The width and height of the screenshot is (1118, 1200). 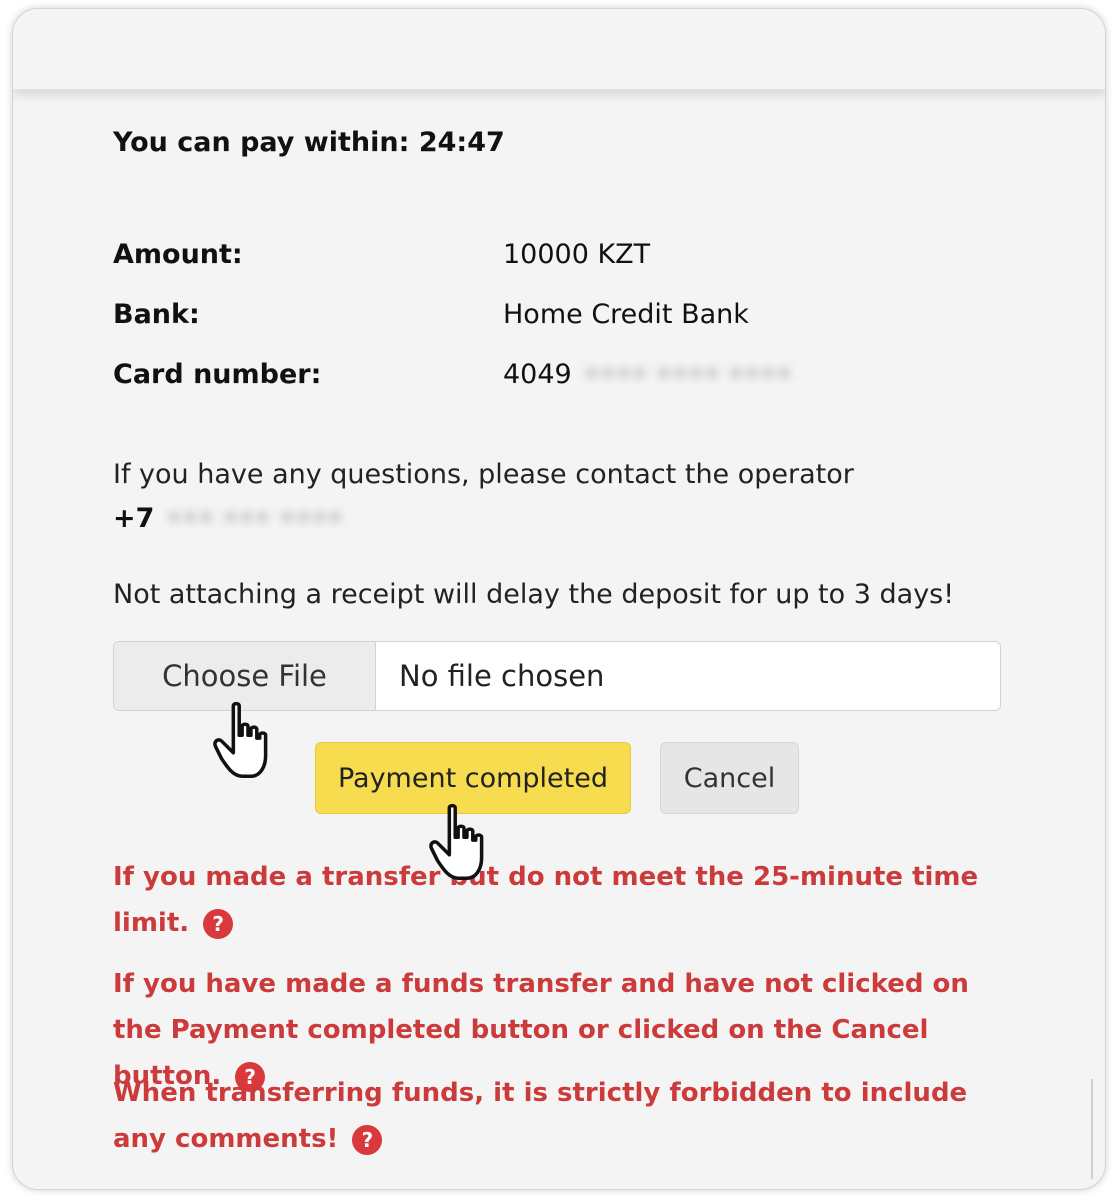 I want to click on bank-label: Bank:, so click(x=156, y=314).